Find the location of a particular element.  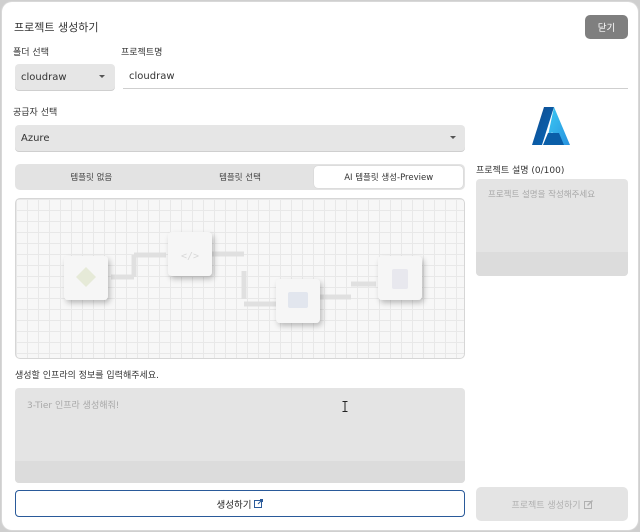

provider-select: Azure is located at coordinates (240, 138).